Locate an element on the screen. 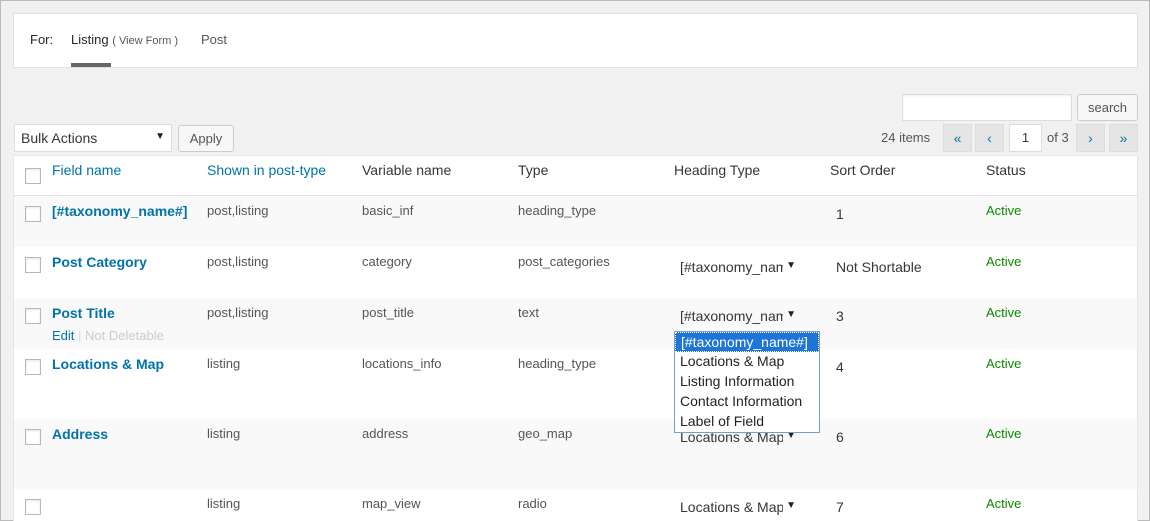  field-type: radio is located at coordinates (532, 503).